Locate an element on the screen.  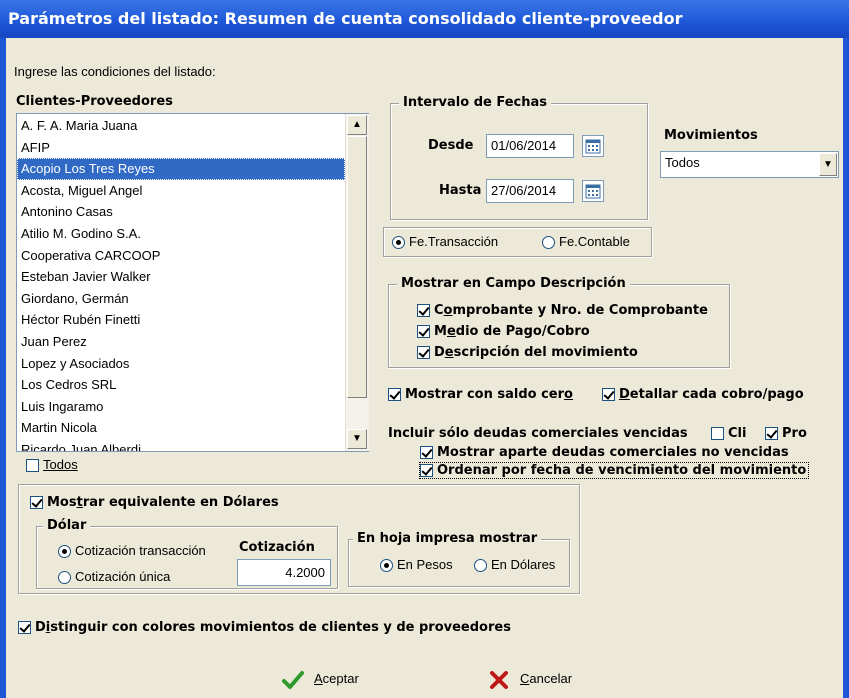
scroll-down-button: ▼ is located at coordinates (357, 439).